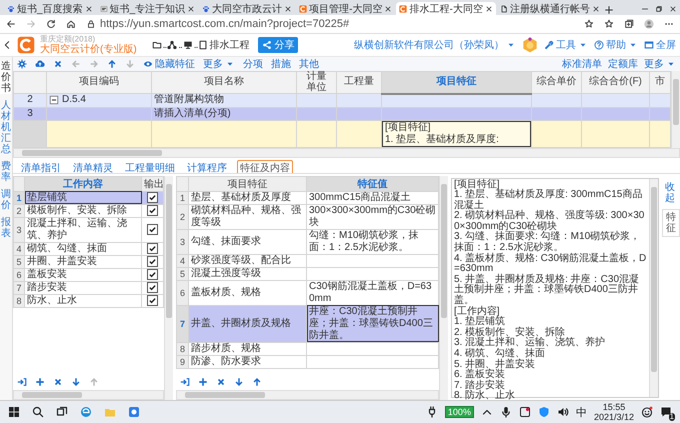  I want to click on work-item: 混凝土拌和、运输、浇筑、养护, so click(83, 229).